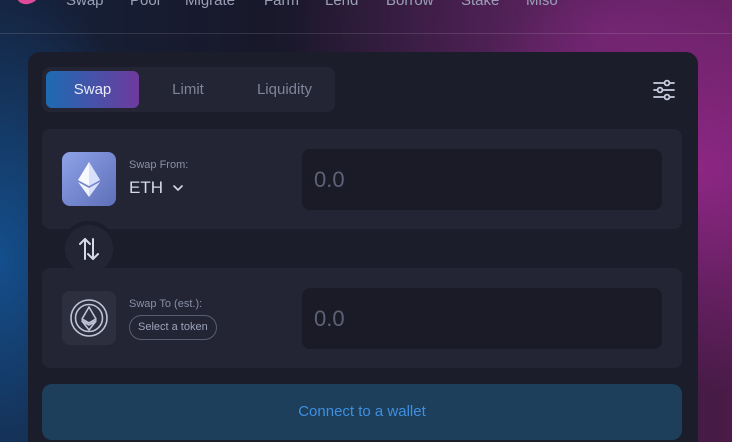  What do you see at coordinates (480, 4) in the screenshot?
I see `nav-item-stake: Stake` at bounding box center [480, 4].